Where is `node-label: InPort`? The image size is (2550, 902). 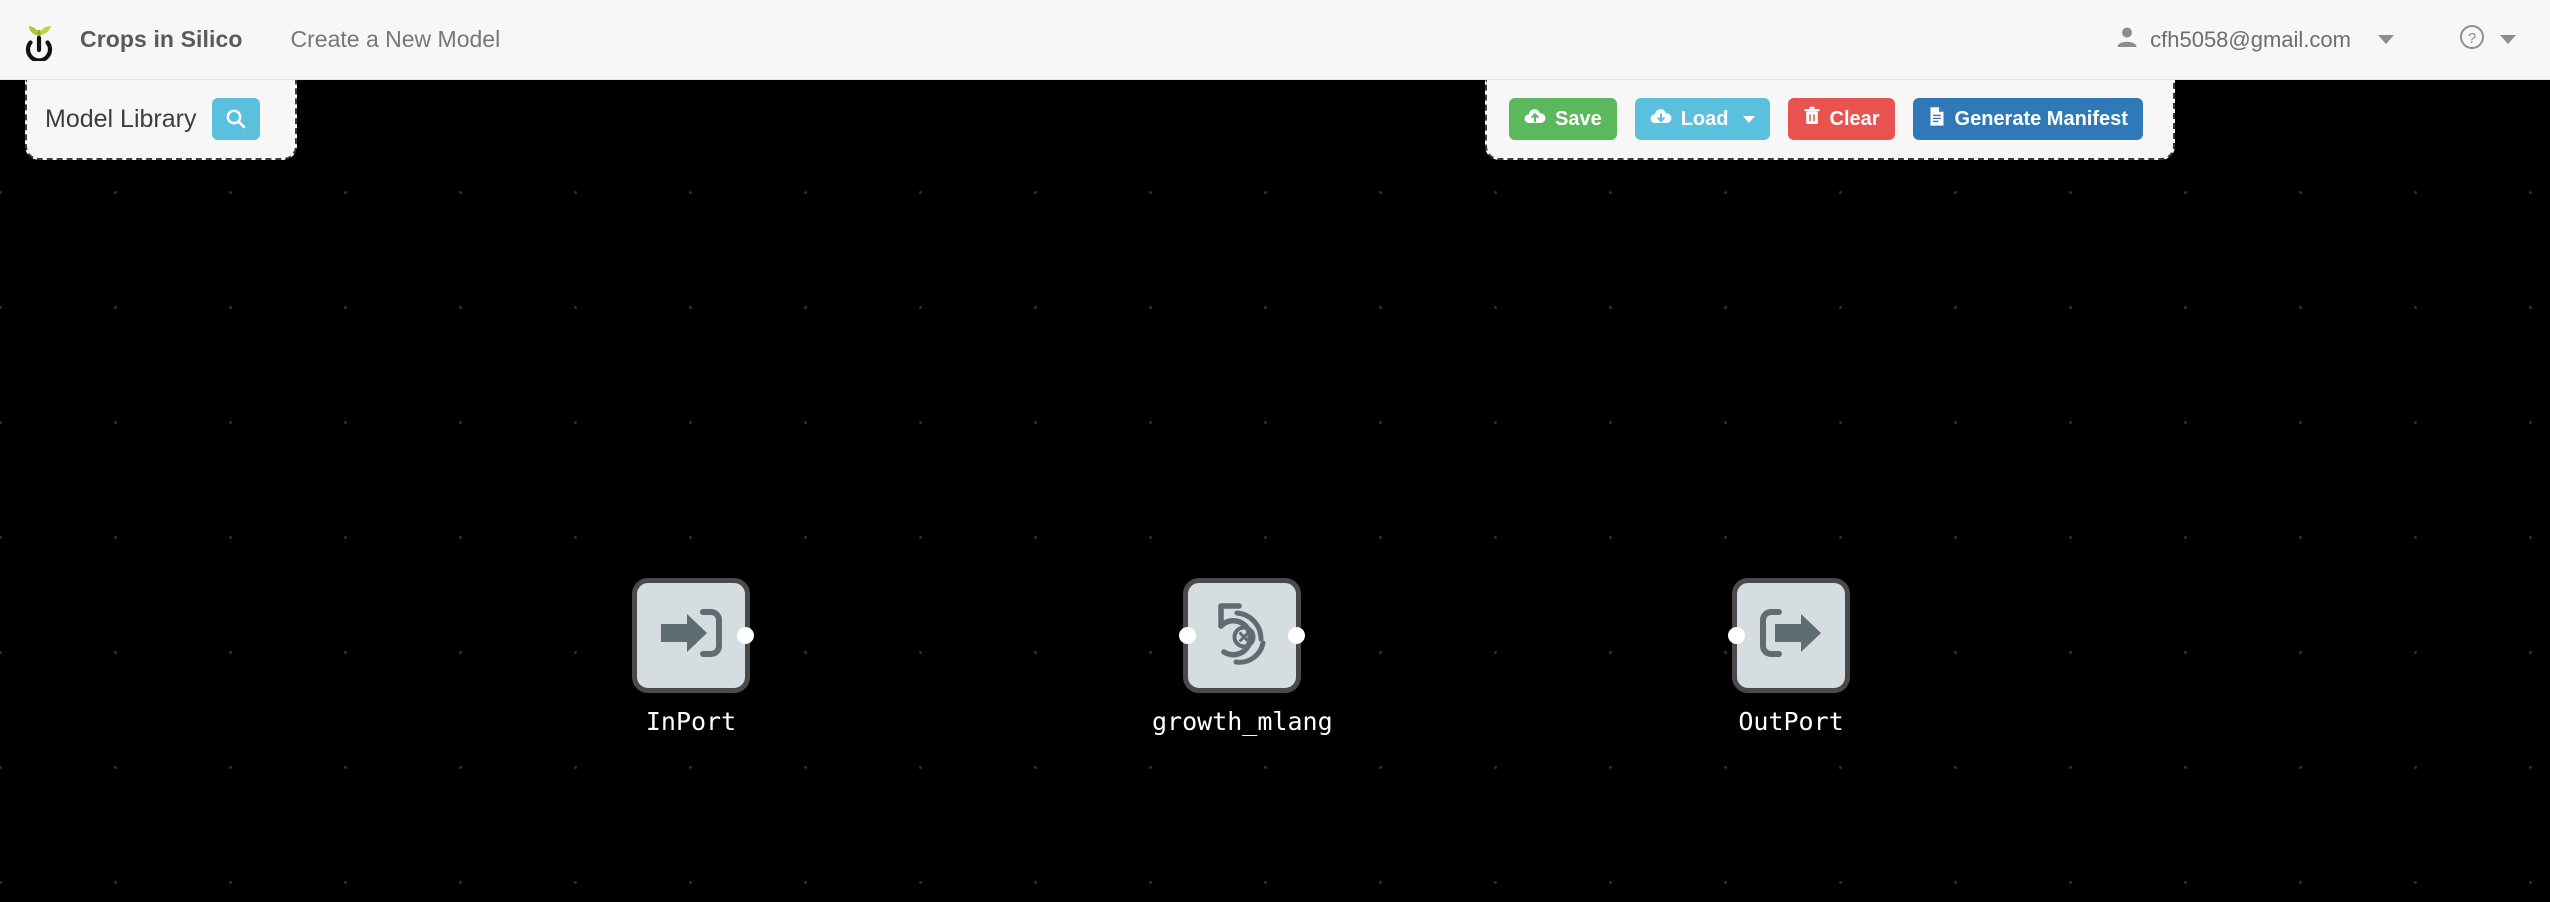 node-label: InPort is located at coordinates (691, 721).